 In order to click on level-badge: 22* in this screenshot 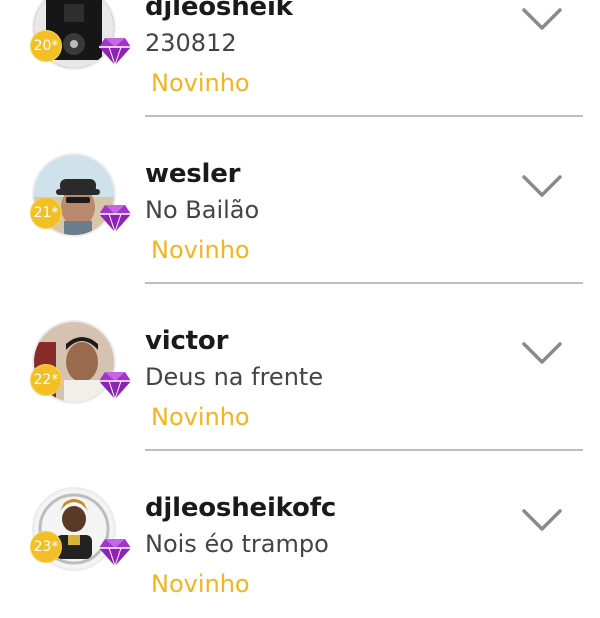, I will do `click(46, 380)`.